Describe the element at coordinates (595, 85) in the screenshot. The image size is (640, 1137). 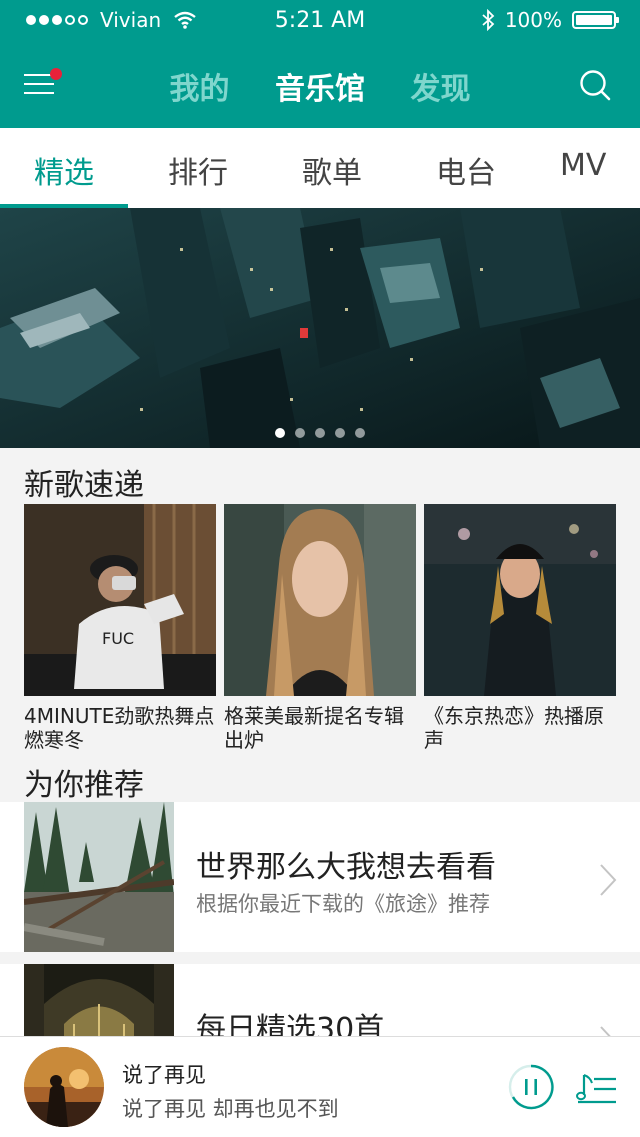
I see `search-icon` at that location.